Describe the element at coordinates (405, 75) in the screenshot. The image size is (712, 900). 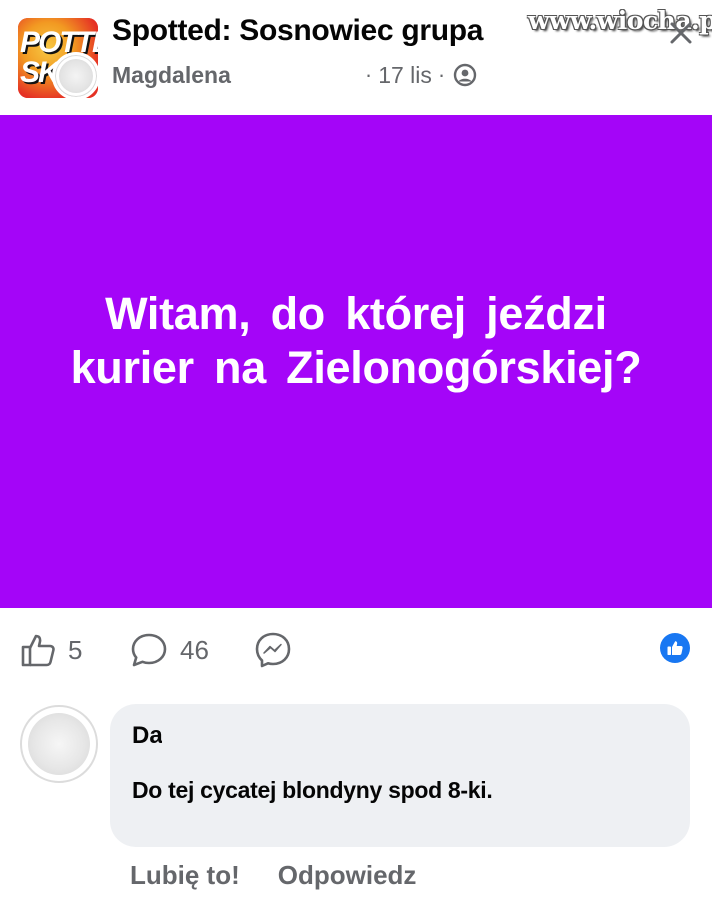
I see `post-date: 17 lis` at that location.